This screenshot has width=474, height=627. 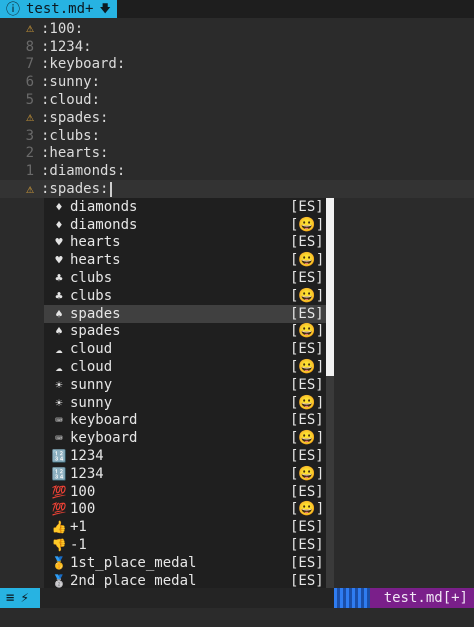 What do you see at coordinates (237, 171) in the screenshot?
I see `editor-line: 1 :diamonds:` at bounding box center [237, 171].